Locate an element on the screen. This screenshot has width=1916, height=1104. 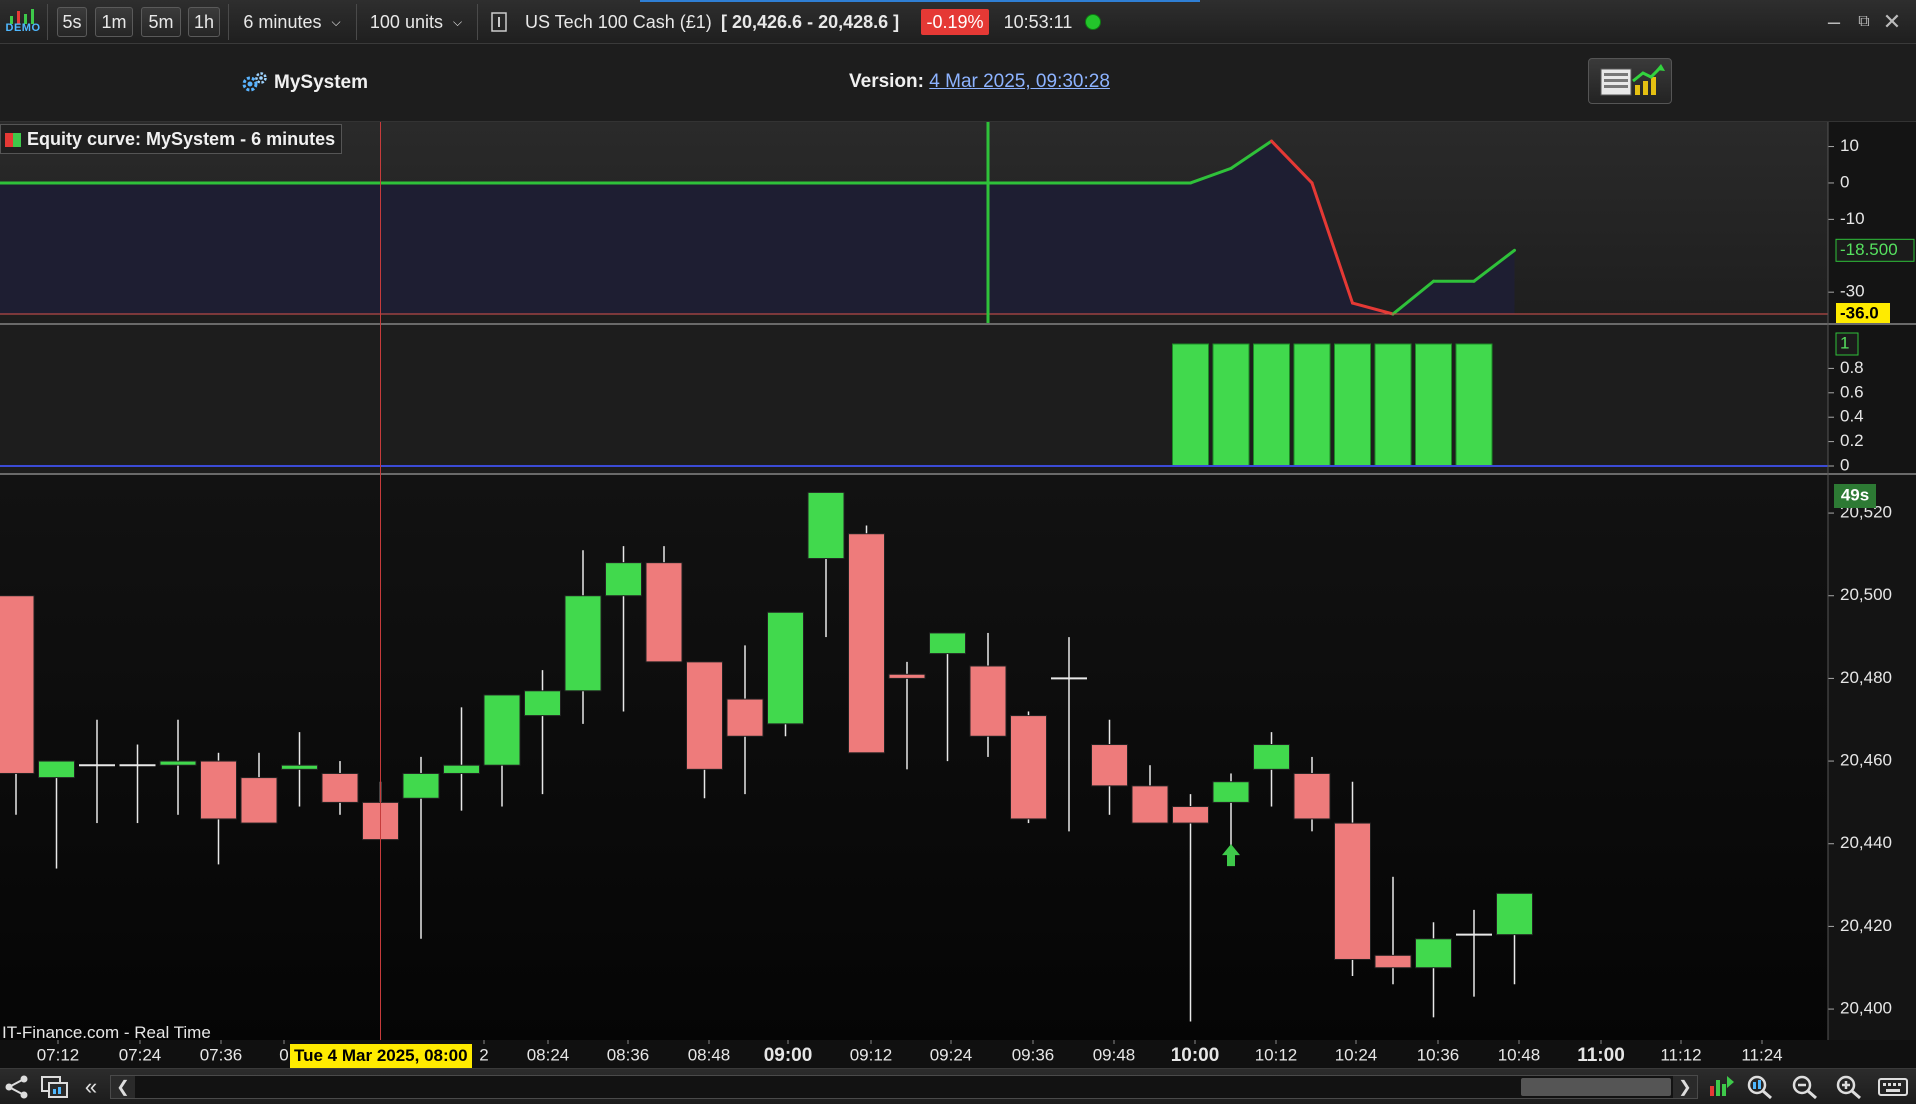
crosshair-date-tag: Tue 4 Mar 2025, 08:00 is located at coordinates (381, 1056).